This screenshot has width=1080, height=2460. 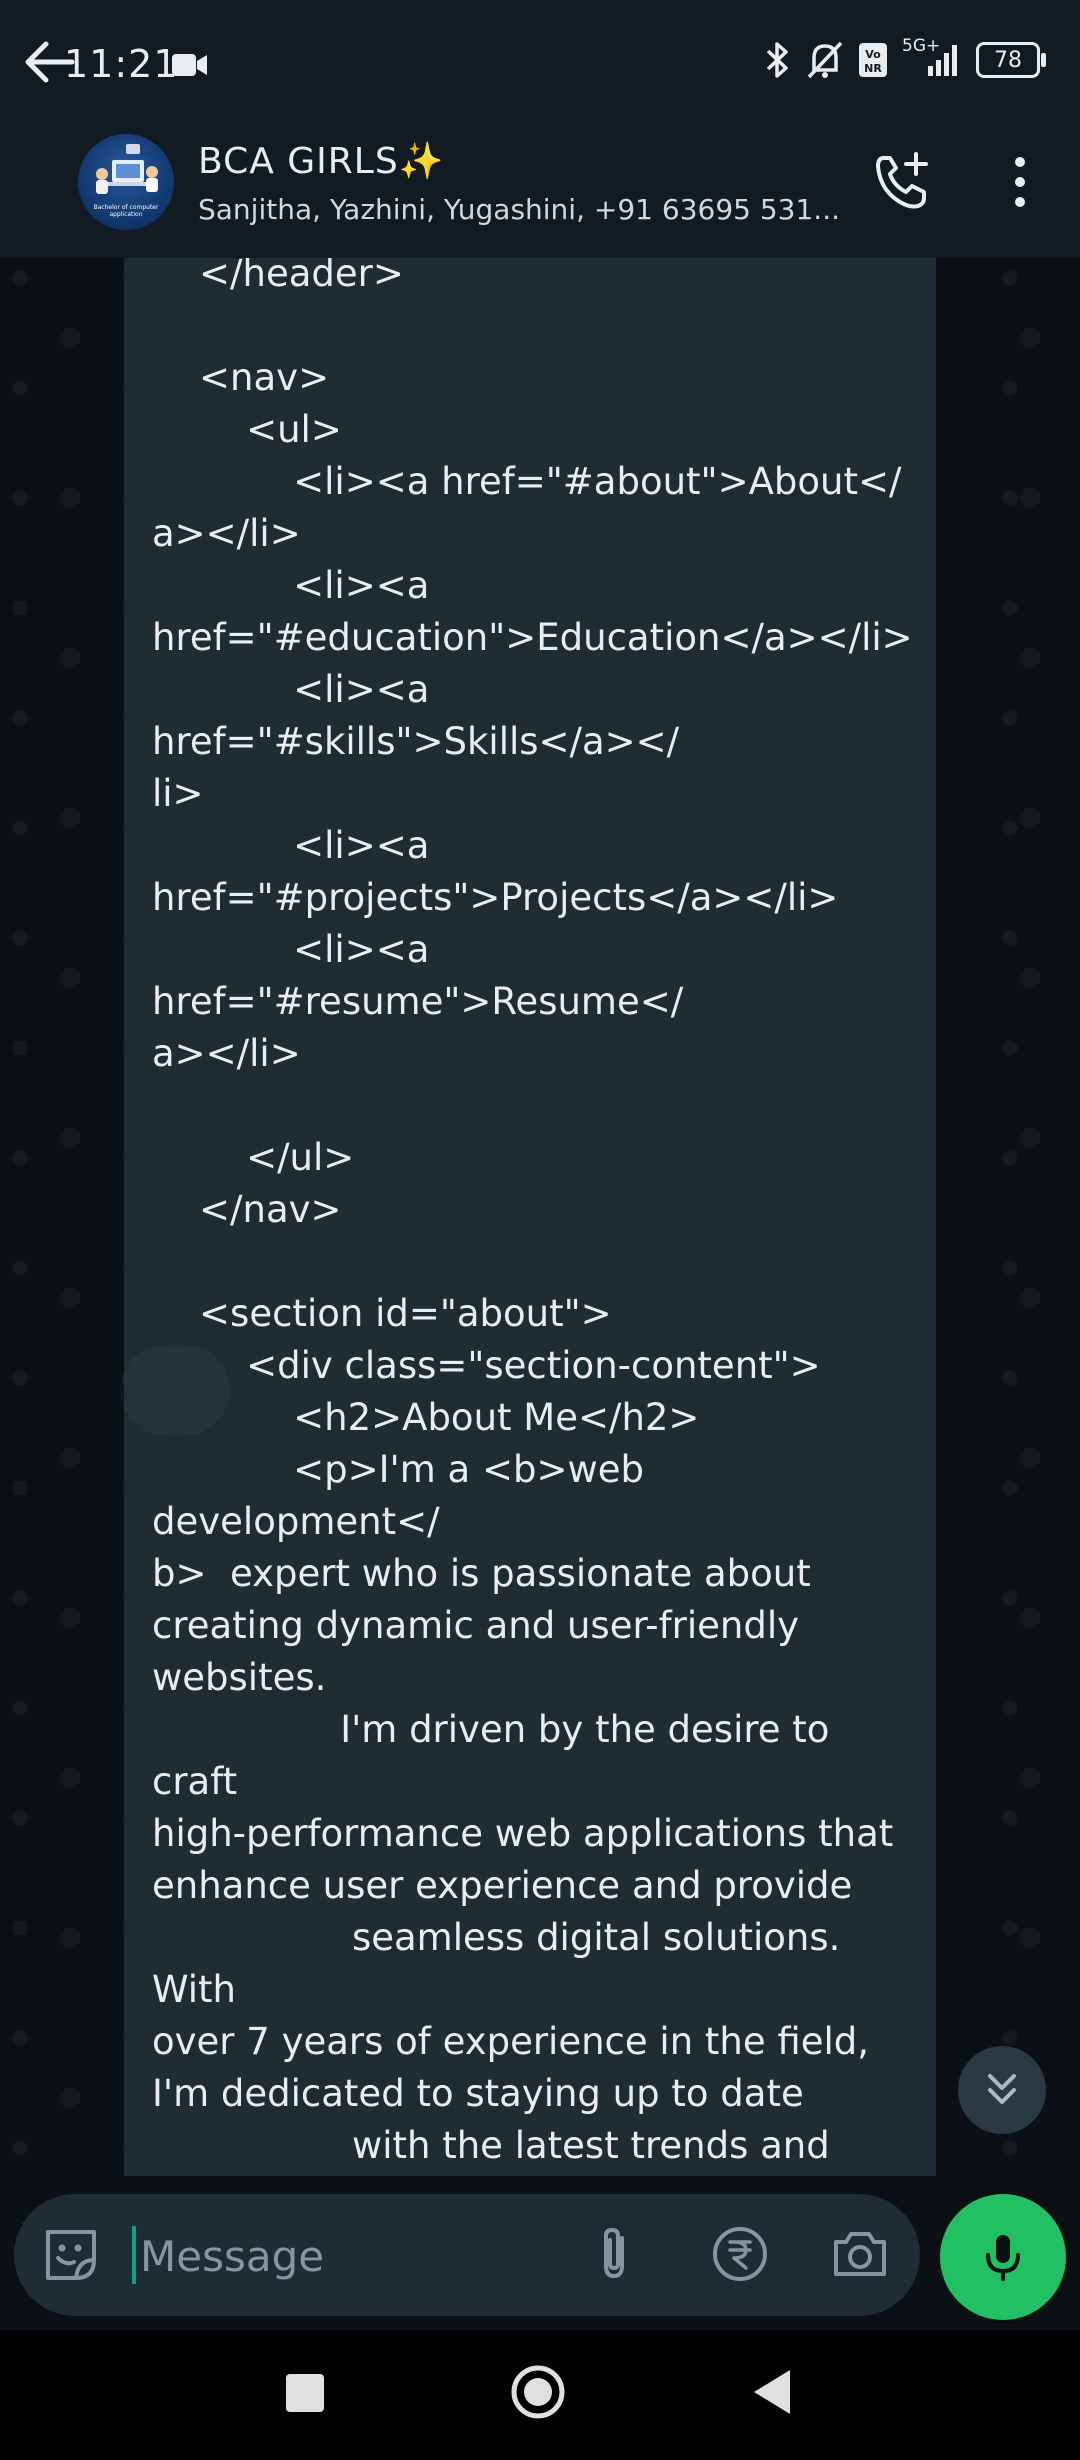 I want to click on recents-square-icon, so click(x=305, y=2393).